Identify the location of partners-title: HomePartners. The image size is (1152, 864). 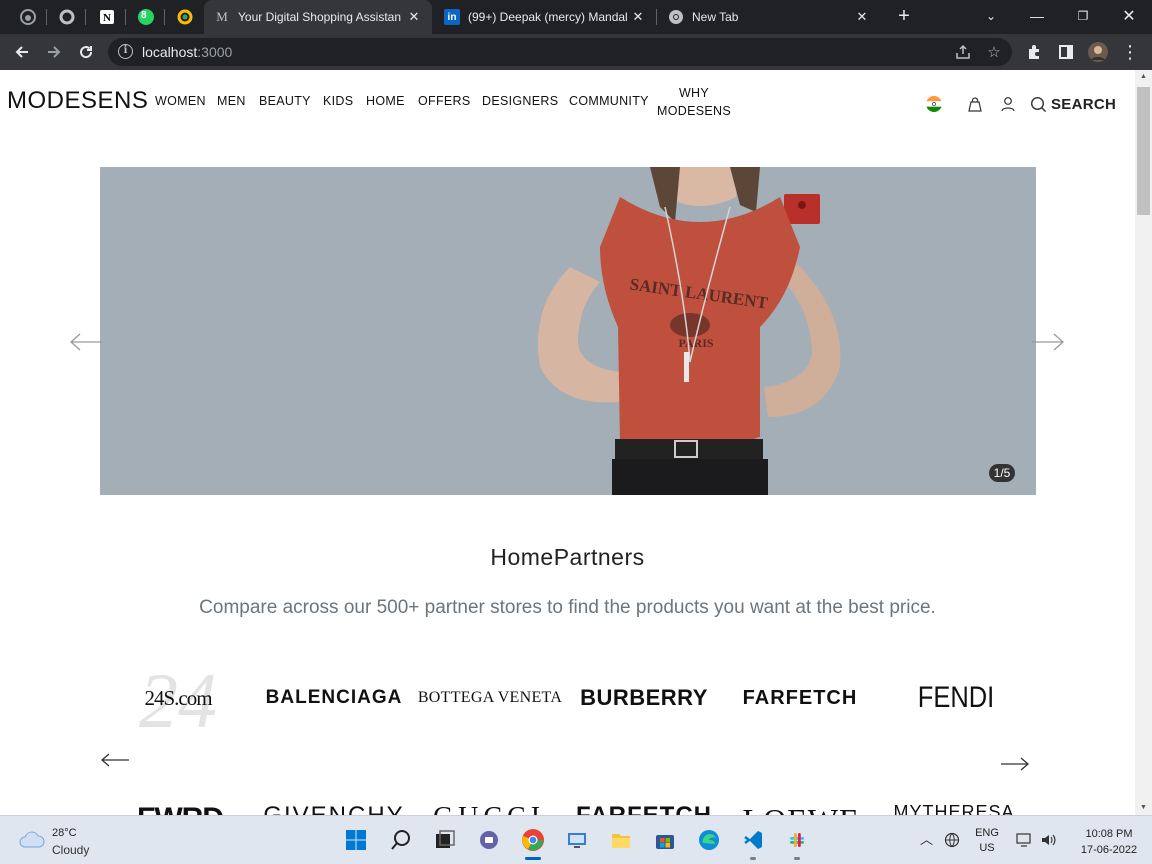
(567, 557).